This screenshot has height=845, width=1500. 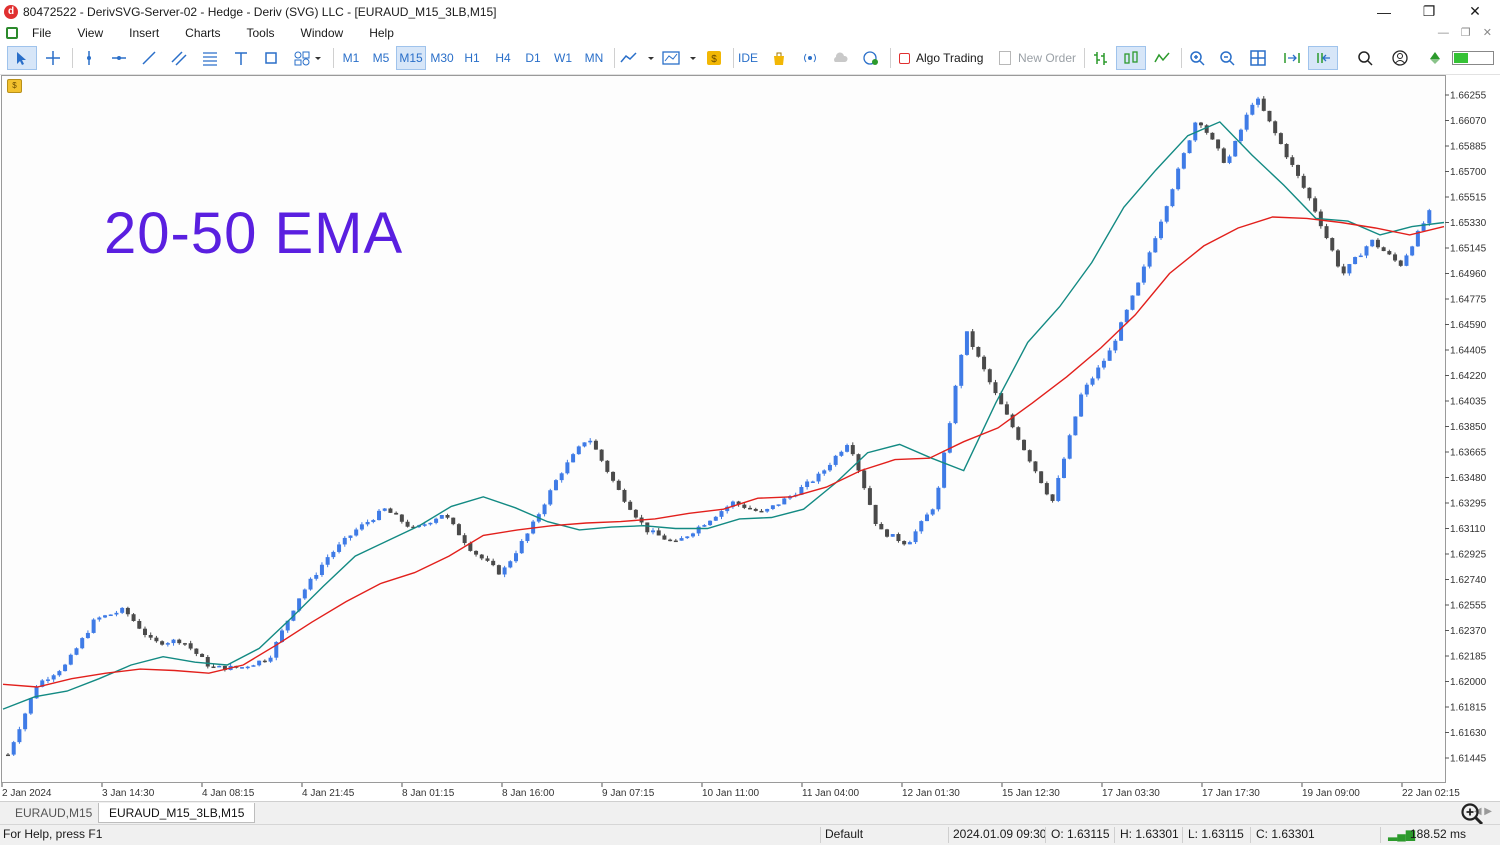 I want to click on market-bag-icon, so click(x=779, y=58).